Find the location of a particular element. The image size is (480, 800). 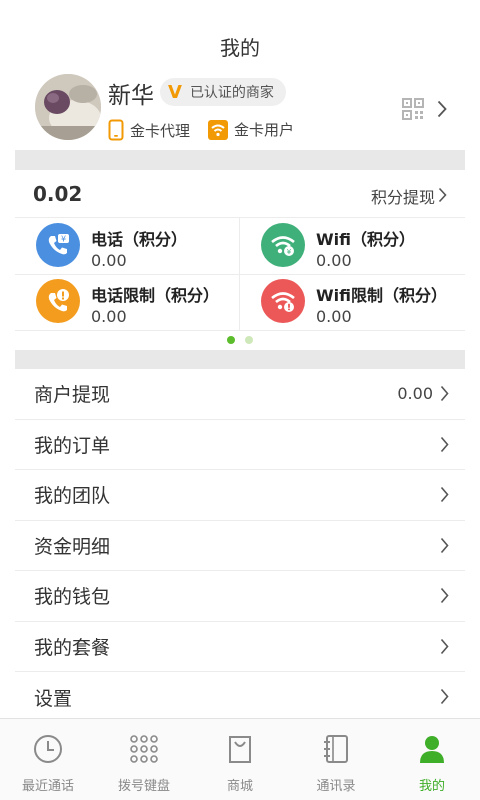

phone-icon is located at coordinates (116, 130).